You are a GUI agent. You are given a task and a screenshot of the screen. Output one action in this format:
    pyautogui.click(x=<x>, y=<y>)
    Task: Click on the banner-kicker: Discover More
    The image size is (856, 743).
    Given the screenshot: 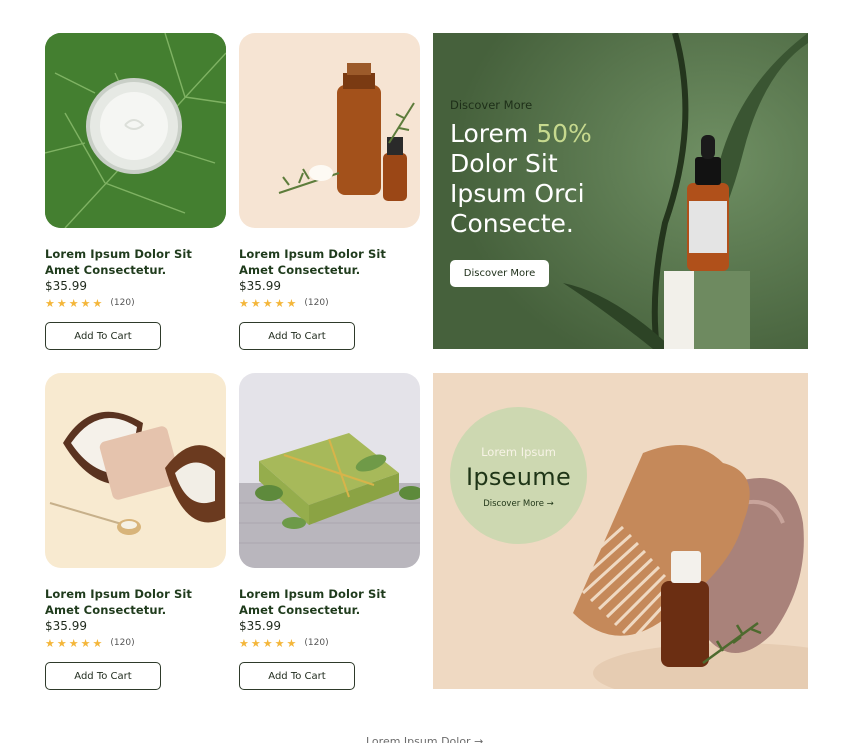 What is the action you would take?
    pyautogui.click(x=491, y=105)
    